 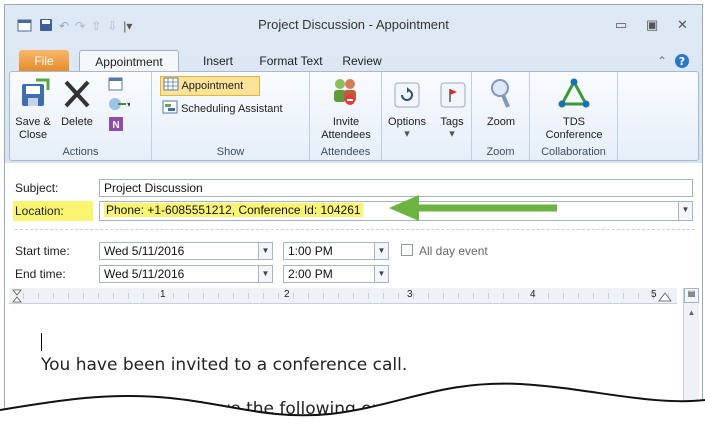 I want to click on zoom-icon, so click(x=501, y=95).